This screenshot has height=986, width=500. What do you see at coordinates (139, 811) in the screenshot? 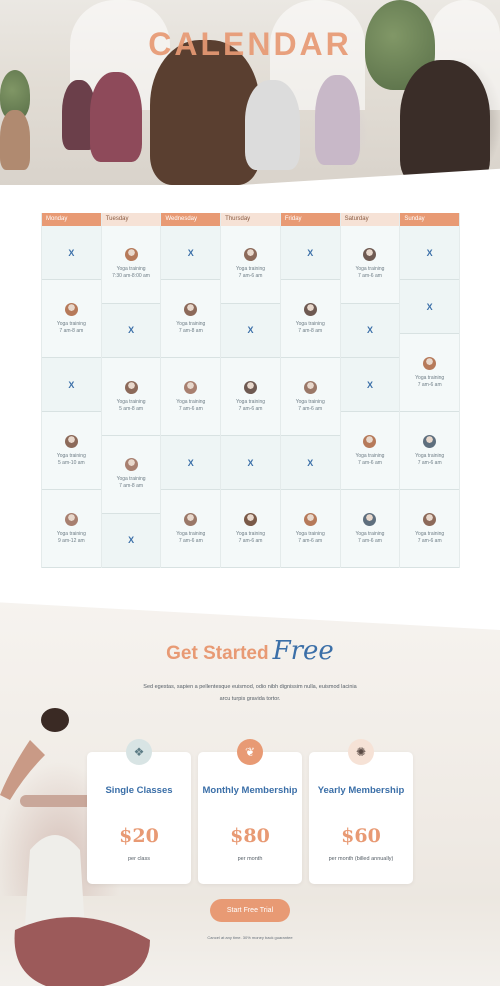
I see `pricing-card-single: ❖ Single Classes $20 per class` at bounding box center [139, 811].